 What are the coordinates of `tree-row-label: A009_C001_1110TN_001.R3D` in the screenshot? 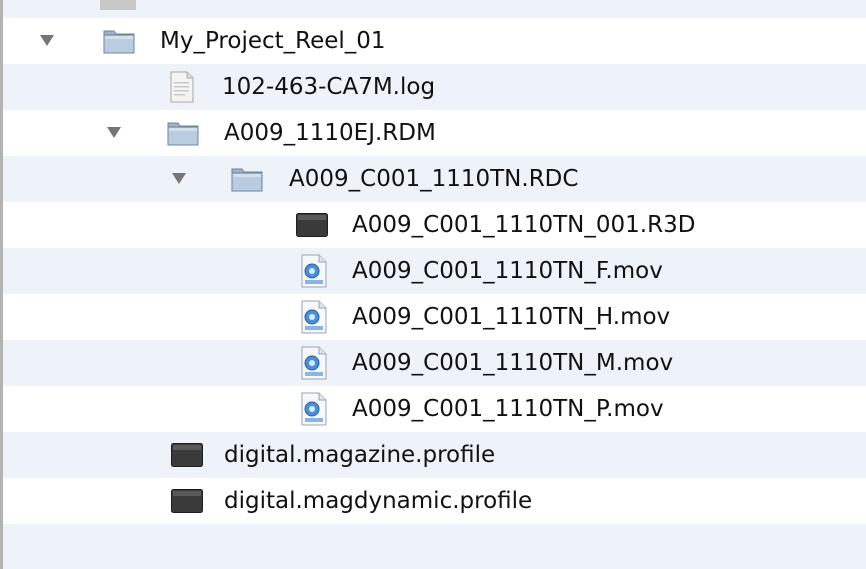 It's located at (524, 225).